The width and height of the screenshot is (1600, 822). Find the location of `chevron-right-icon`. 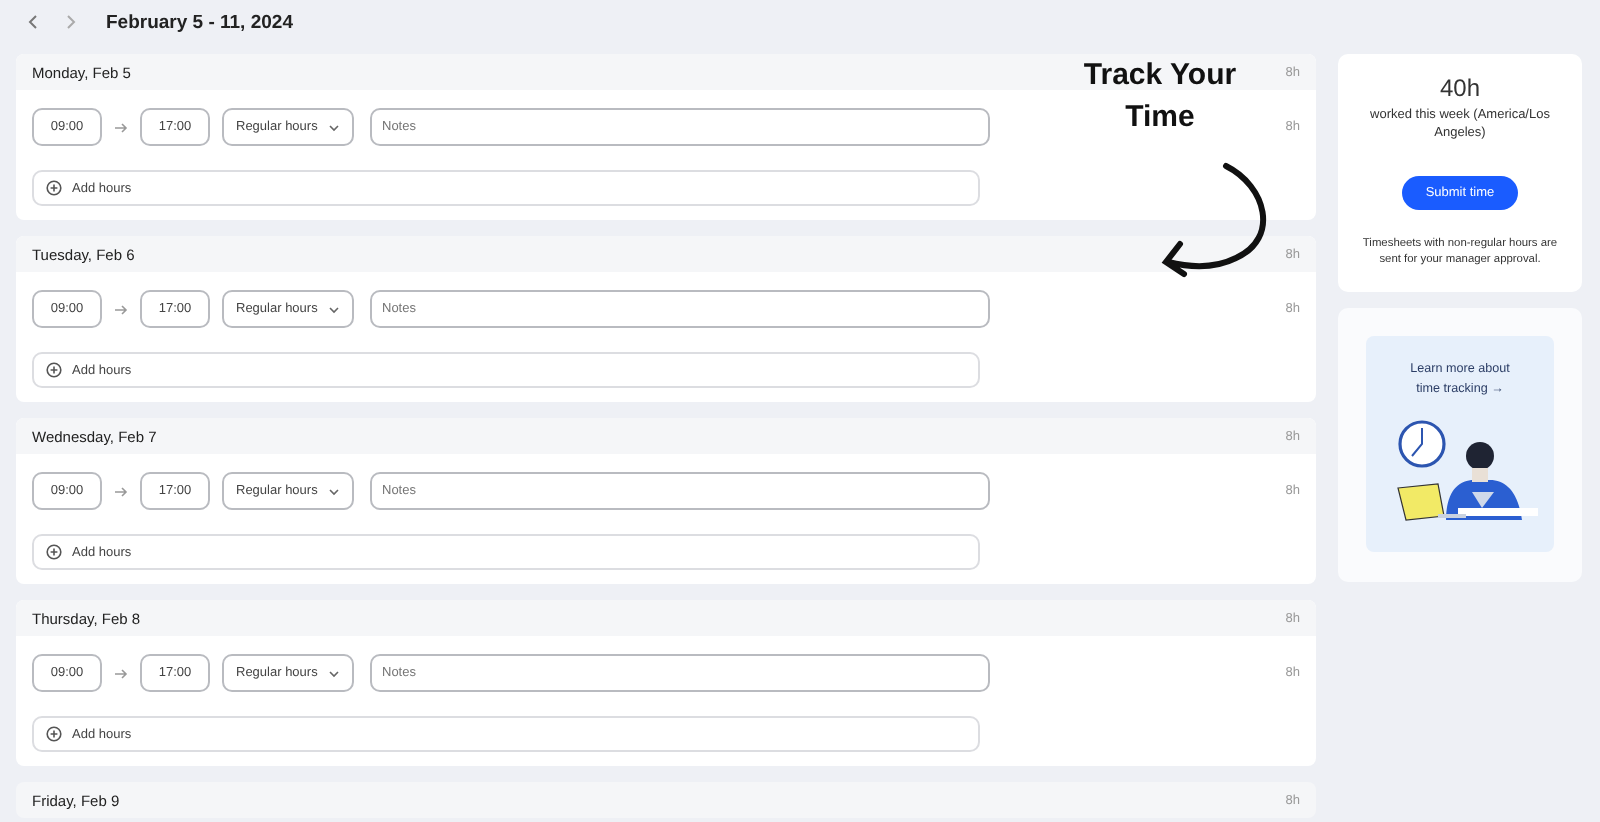

chevron-right-icon is located at coordinates (70, 22).